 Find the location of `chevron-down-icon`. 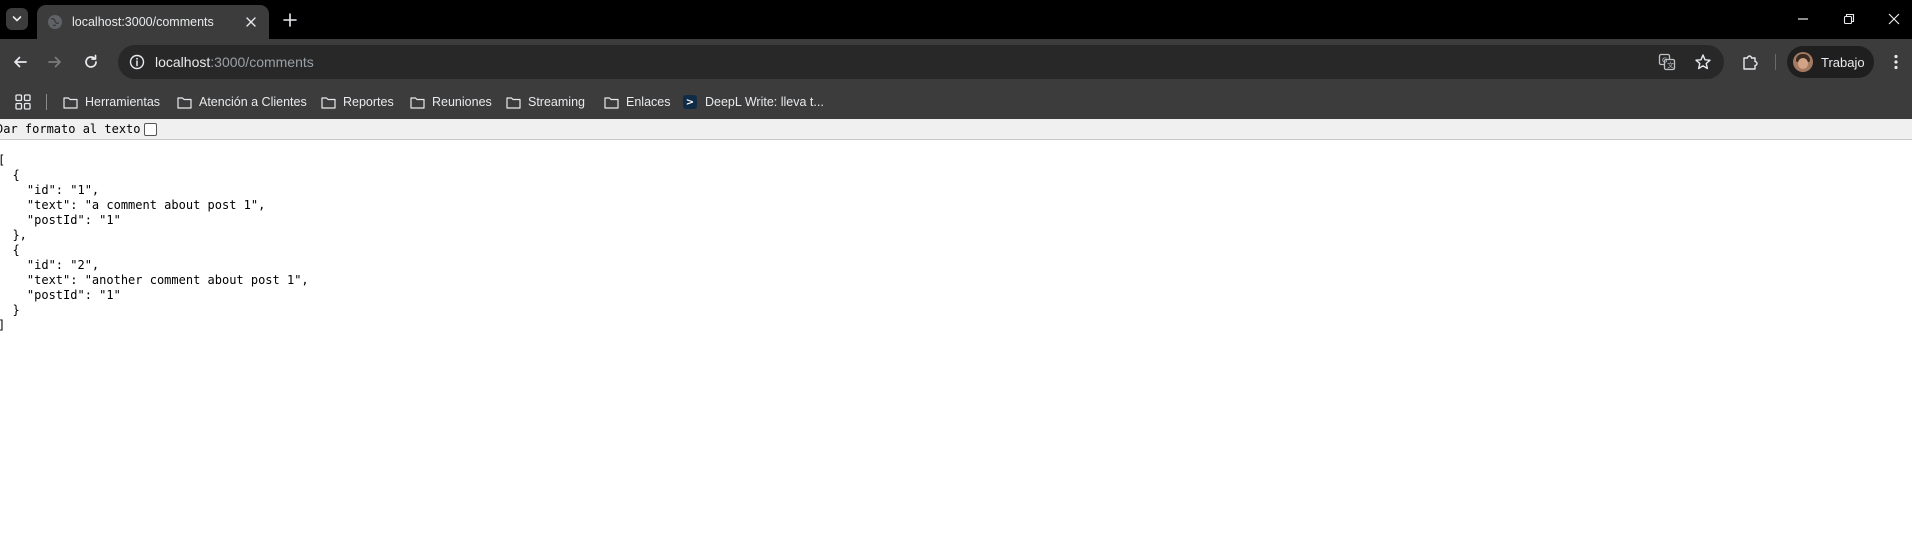

chevron-down-icon is located at coordinates (17, 19).